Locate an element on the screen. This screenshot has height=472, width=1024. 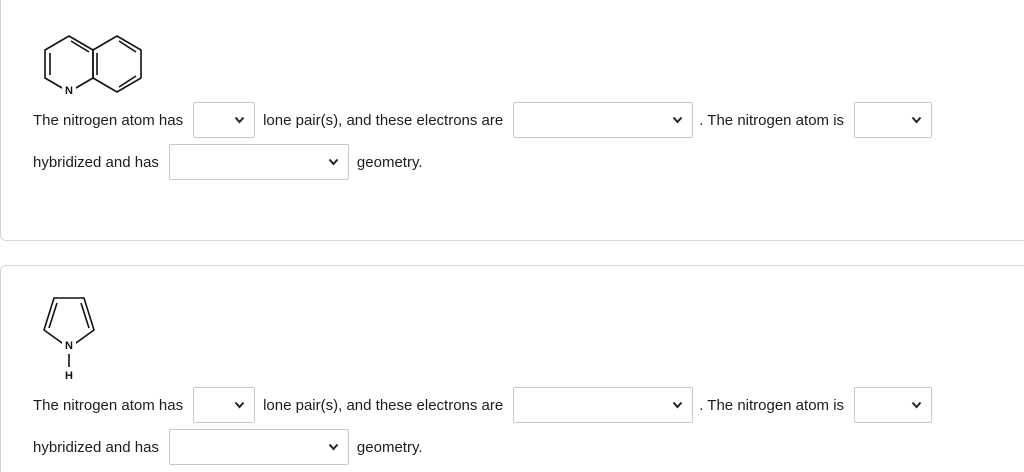
q2-electrons-are-dropdown is located at coordinates (603, 405).